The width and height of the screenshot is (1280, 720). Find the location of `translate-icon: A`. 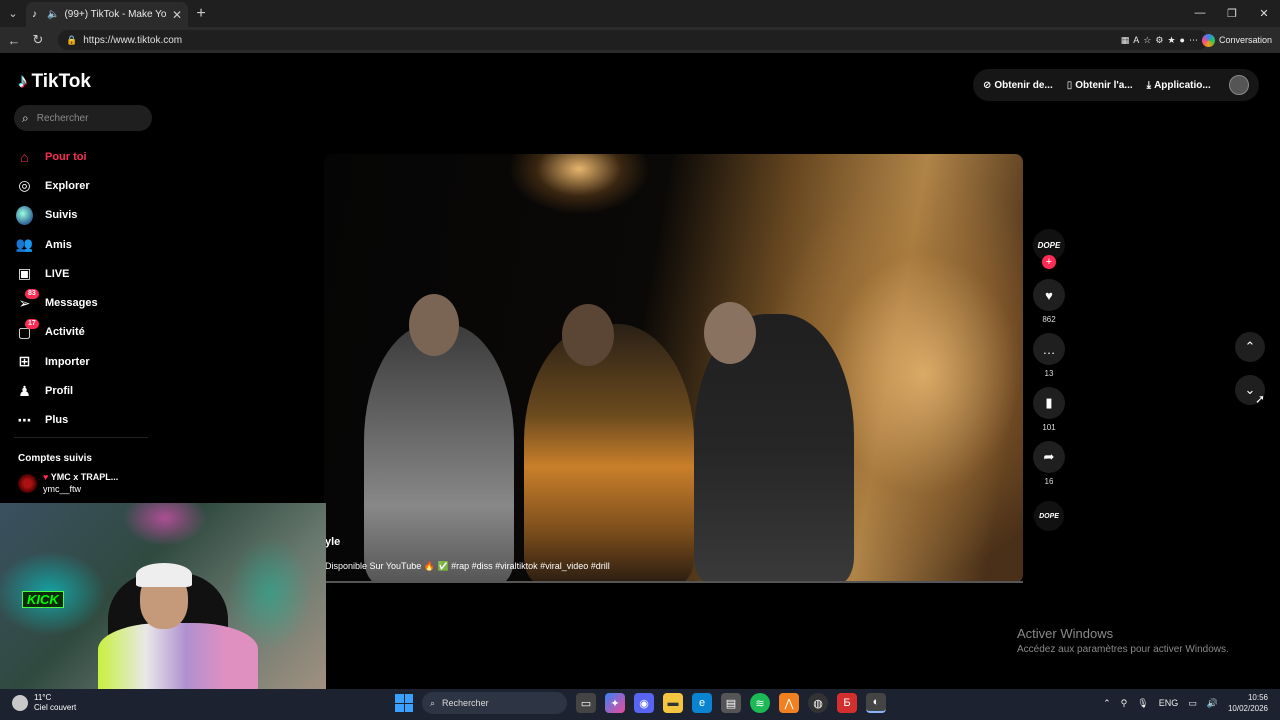

translate-icon: A is located at coordinates (1136, 40).